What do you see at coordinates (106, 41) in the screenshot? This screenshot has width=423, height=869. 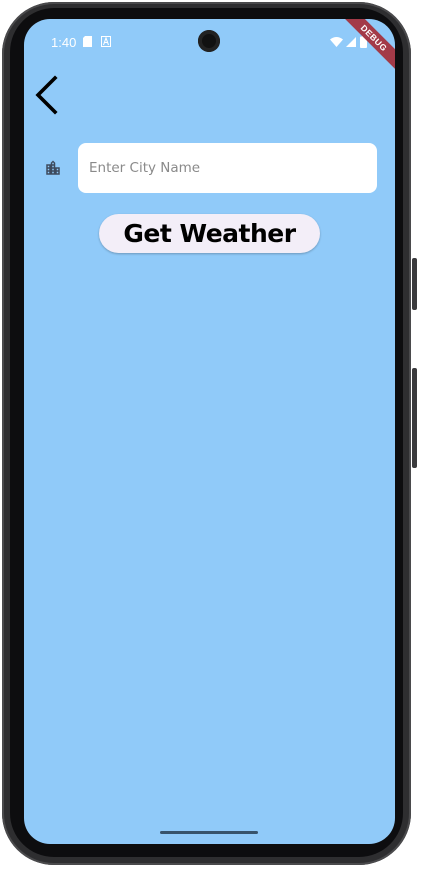 I see `accessibility-a-icon` at bounding box center [106, 41].